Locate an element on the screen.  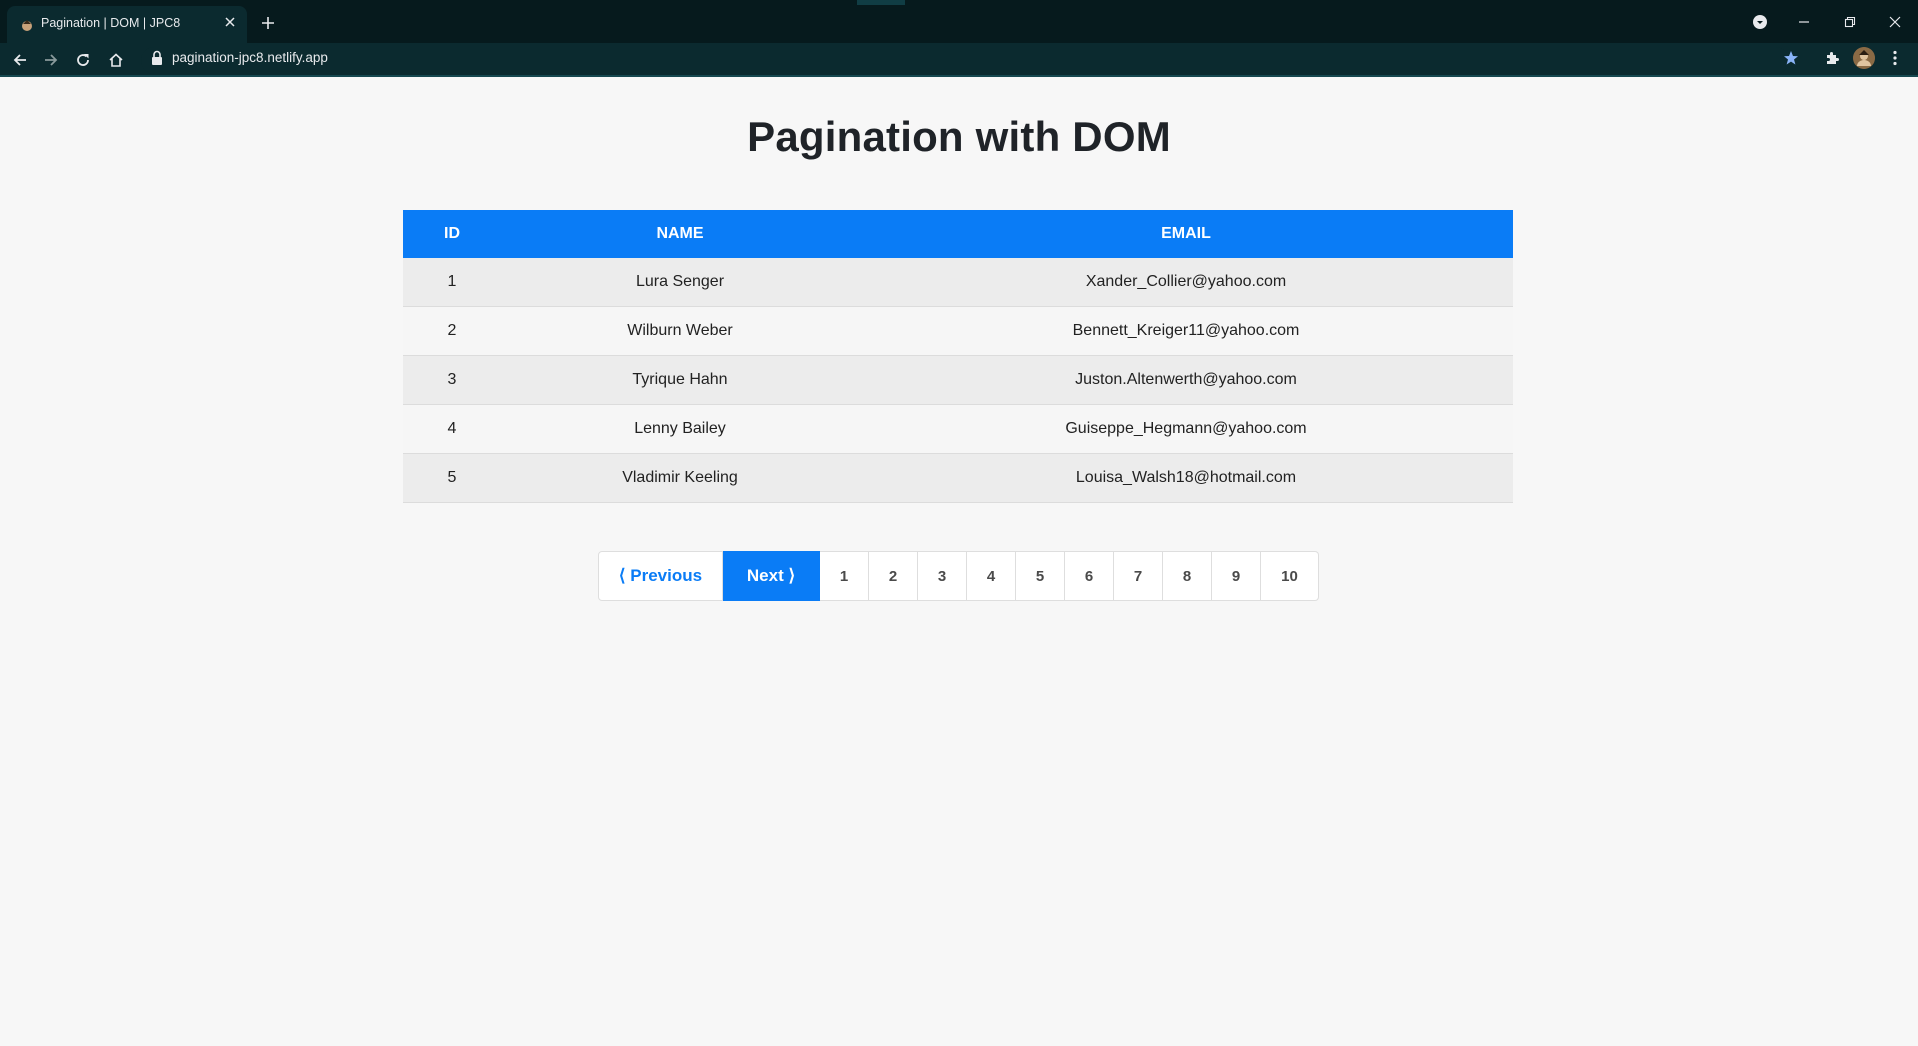
bookmark-star-icon is located at coordinates (1791, 58).